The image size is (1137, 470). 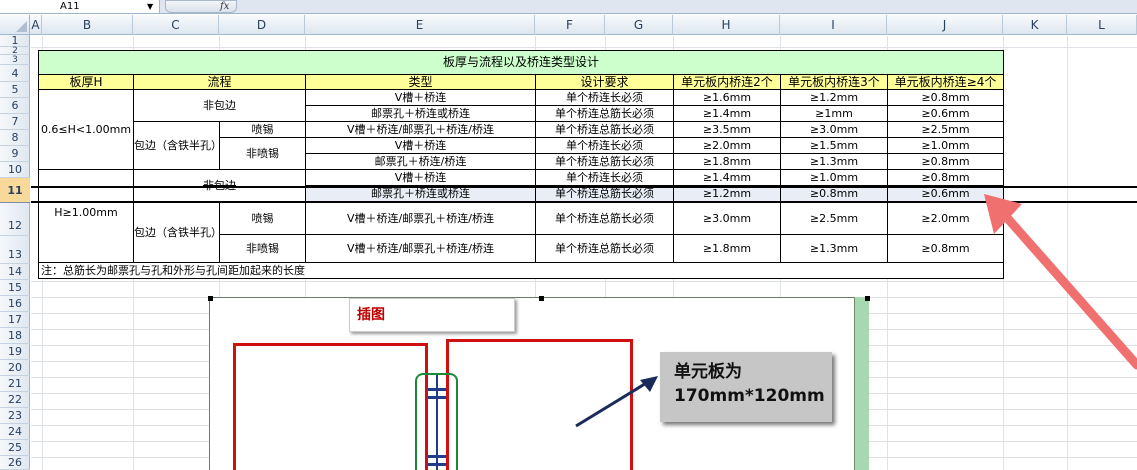 I want to click on row-header-21: 21, so click(x=15, y=384).